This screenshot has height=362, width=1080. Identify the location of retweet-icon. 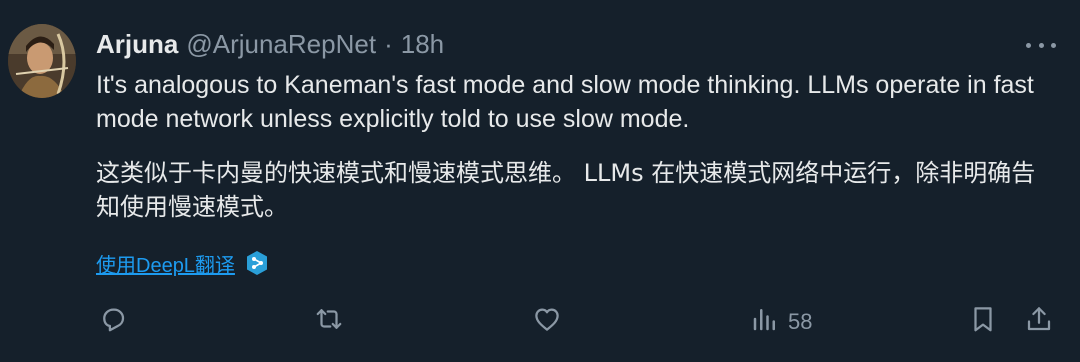
(329, 322).